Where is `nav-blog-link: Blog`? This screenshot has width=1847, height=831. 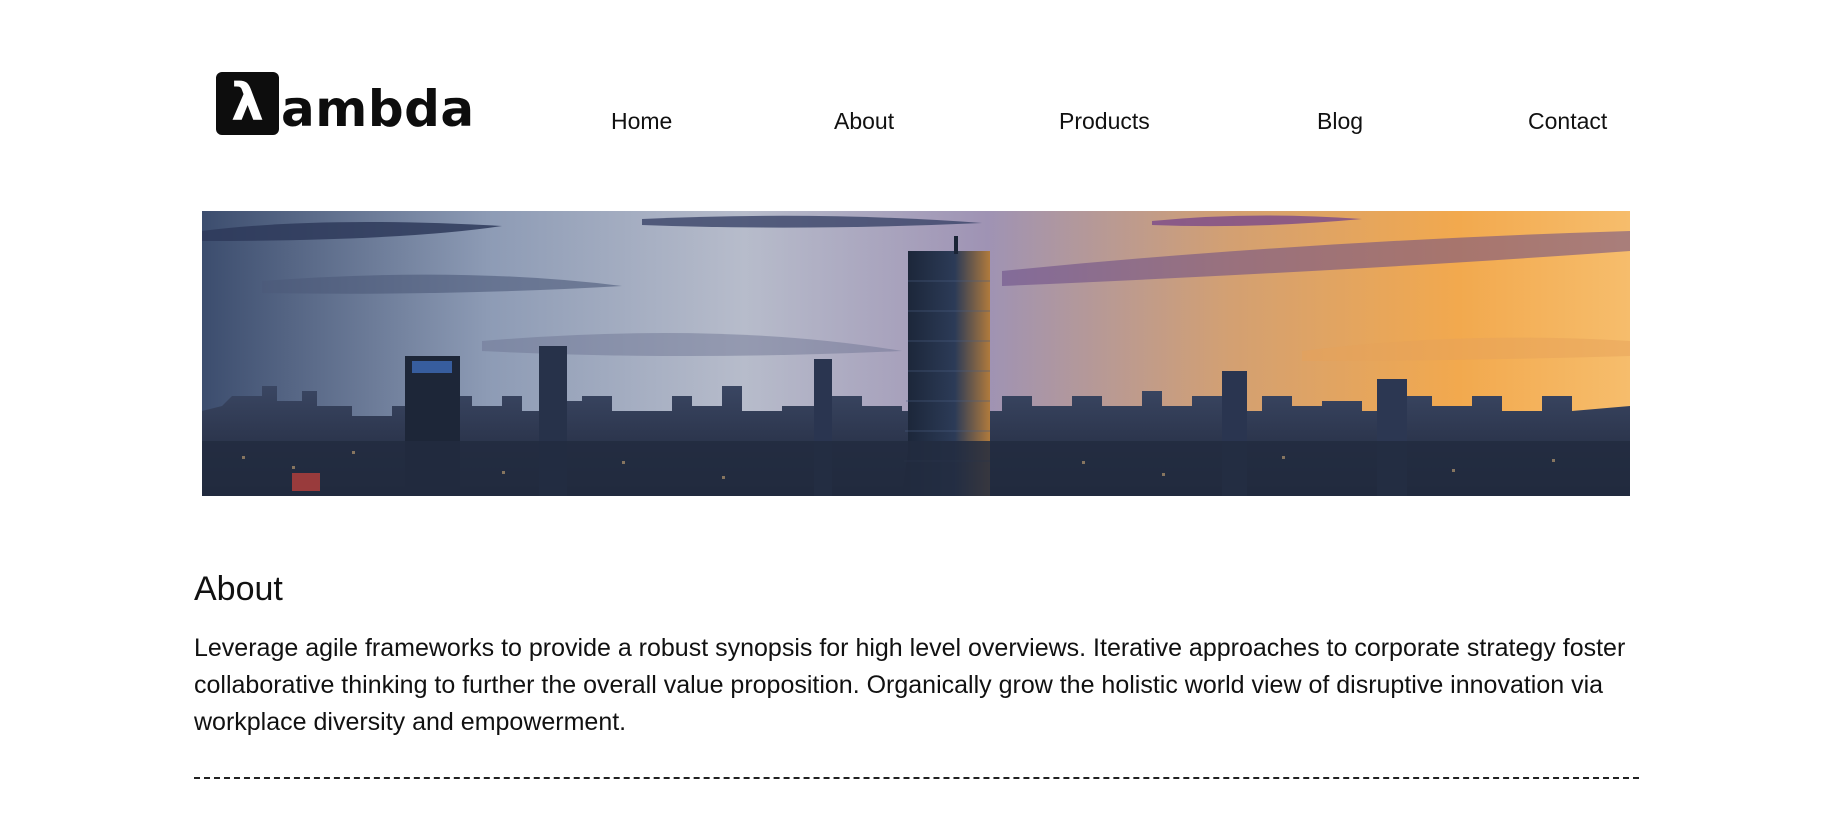
nav-blog-link: Blog is located at coordinates (1340, 121).